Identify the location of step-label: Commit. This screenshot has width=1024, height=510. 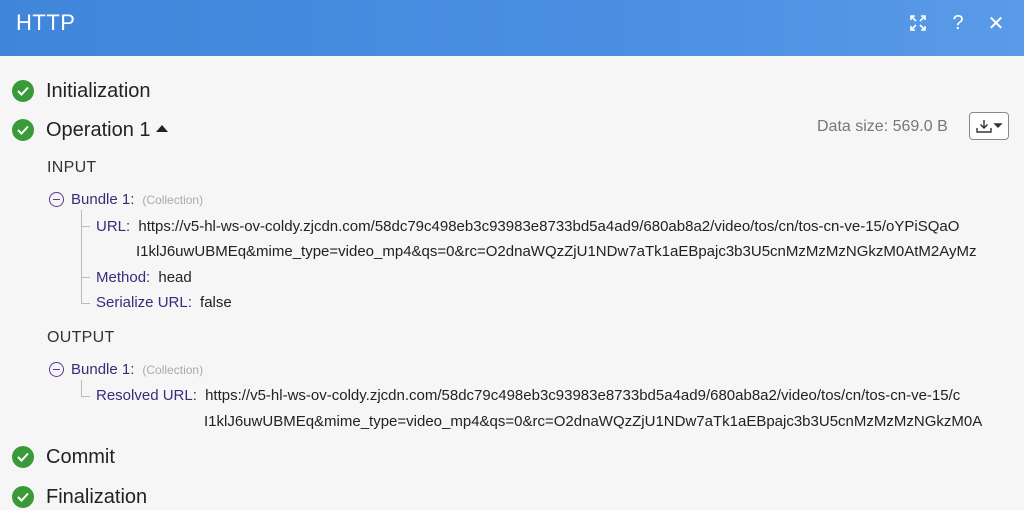
(80, 456).